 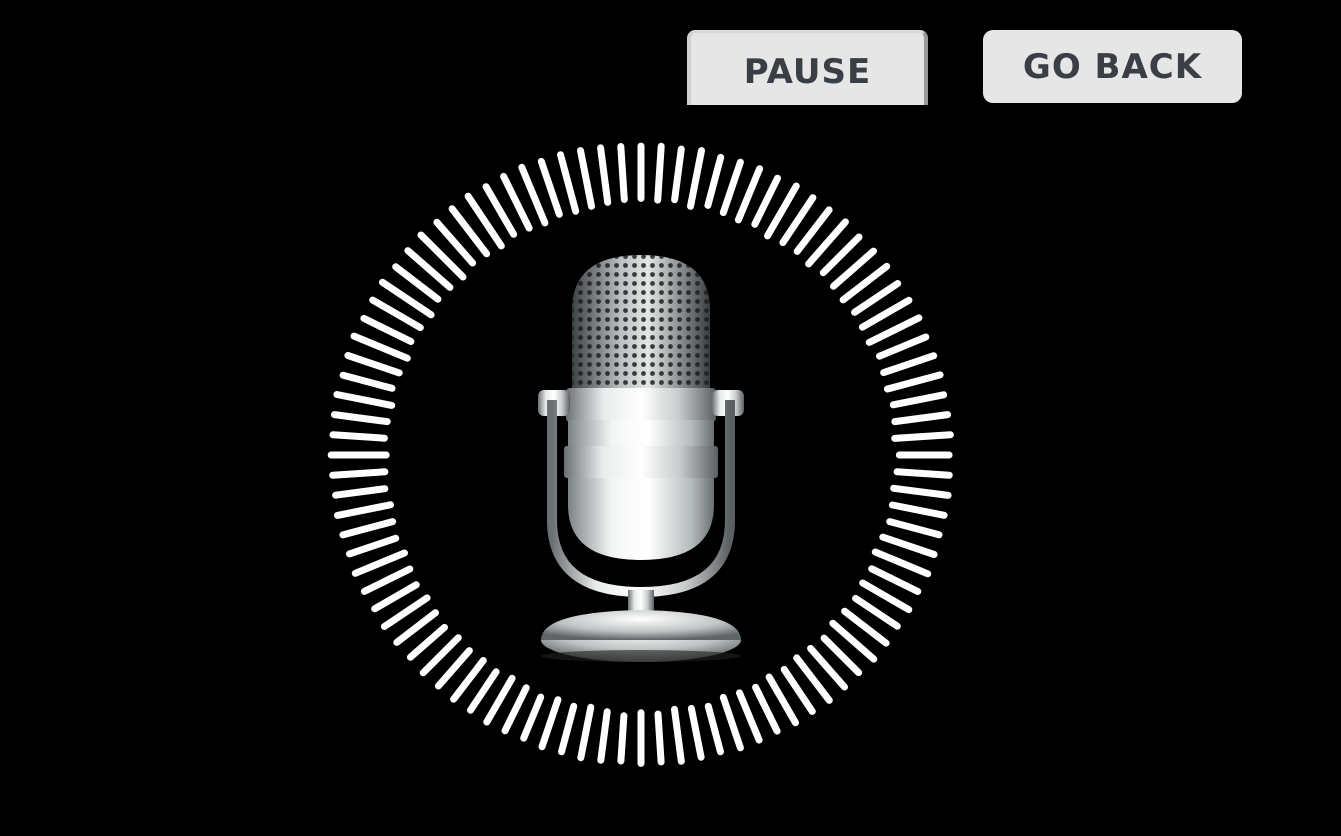 I want to click on microphone-icon, so click(x=641, y=458).